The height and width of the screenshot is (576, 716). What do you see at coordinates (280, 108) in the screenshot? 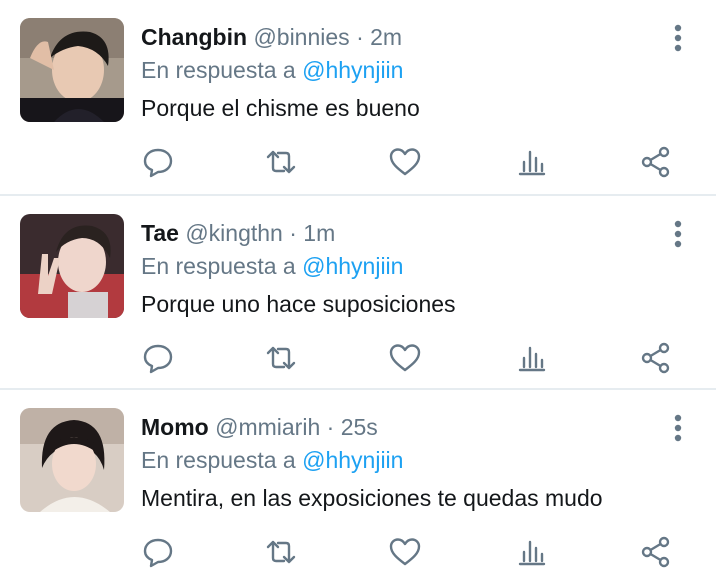
I see `tweet-text: Porque el chisme es bueno` at bounding box center [280, 108].